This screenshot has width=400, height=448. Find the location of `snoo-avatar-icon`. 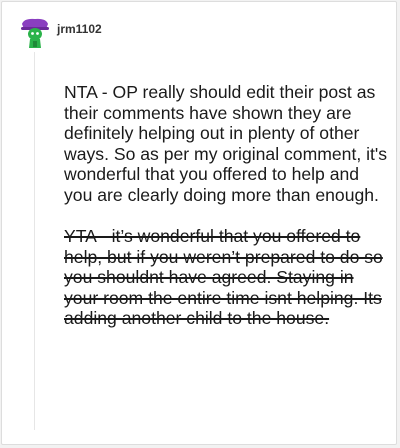

snoo-avatar-icon is located at coordinates (35, 32).